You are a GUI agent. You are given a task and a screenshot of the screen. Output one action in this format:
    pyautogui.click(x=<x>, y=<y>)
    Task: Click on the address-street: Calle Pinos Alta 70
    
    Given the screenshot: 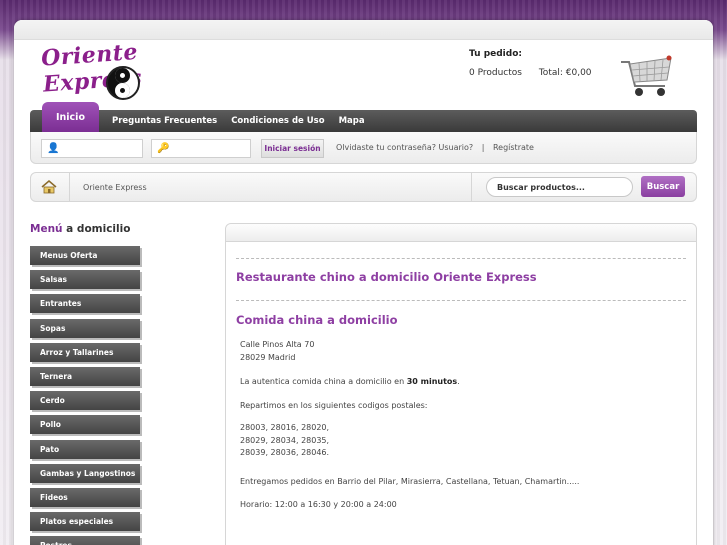 What is the action you would take?
    pyautogui.click(x=277, y=344)
    